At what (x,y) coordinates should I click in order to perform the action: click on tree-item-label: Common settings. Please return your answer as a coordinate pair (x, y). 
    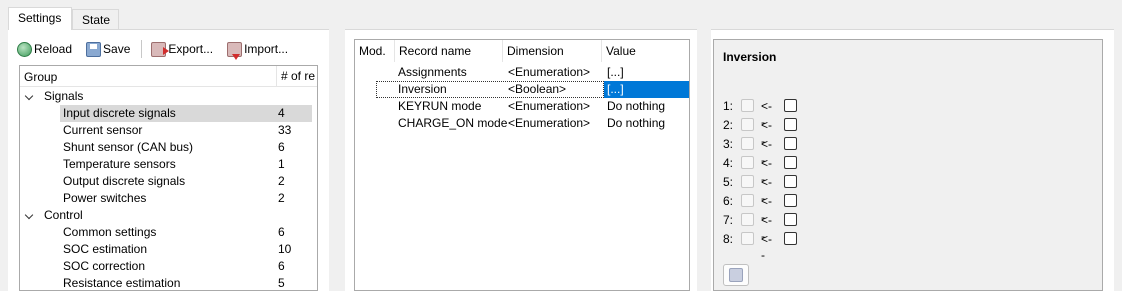
    Looking at the image, I should click on (110, 232).